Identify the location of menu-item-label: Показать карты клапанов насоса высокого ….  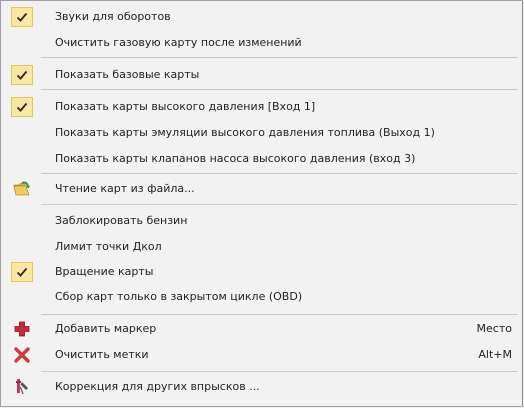
(235, 158).